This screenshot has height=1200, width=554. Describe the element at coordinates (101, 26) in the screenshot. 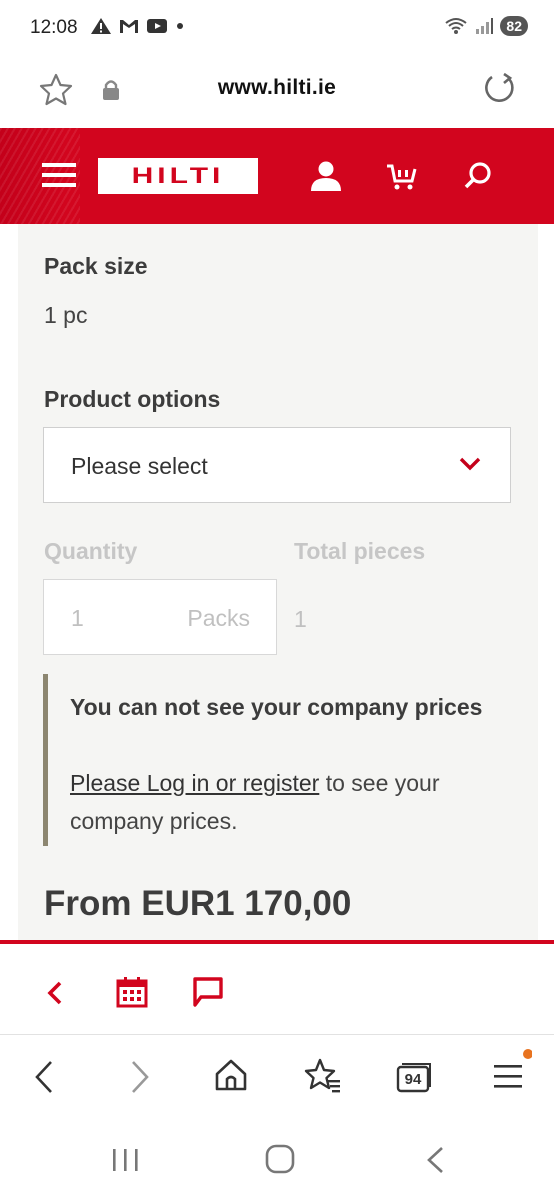

I see `warning-icon` at that location.